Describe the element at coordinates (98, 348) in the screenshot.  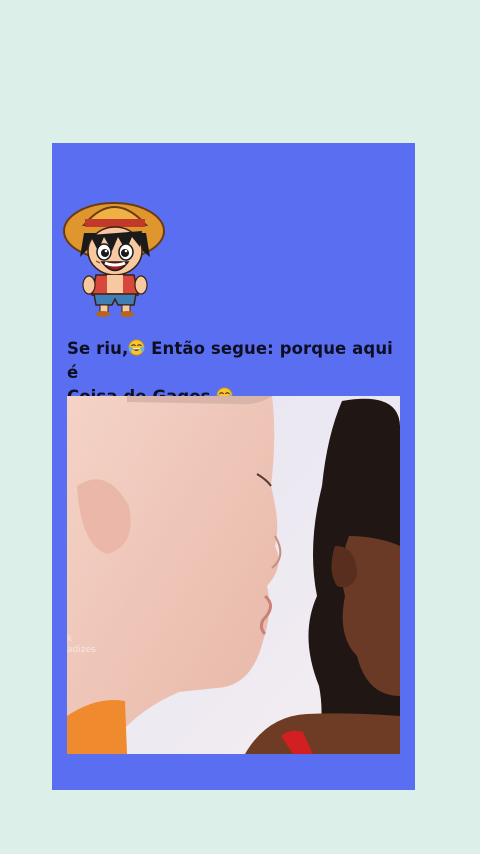
I see `caption-text-part1: Se riu,` at that location.